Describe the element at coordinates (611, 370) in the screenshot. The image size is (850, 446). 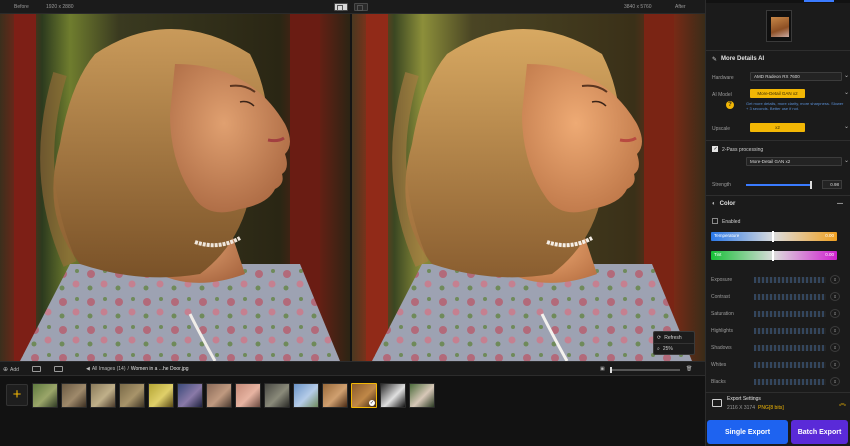
I see `thumbnail-size-knob` at that location.